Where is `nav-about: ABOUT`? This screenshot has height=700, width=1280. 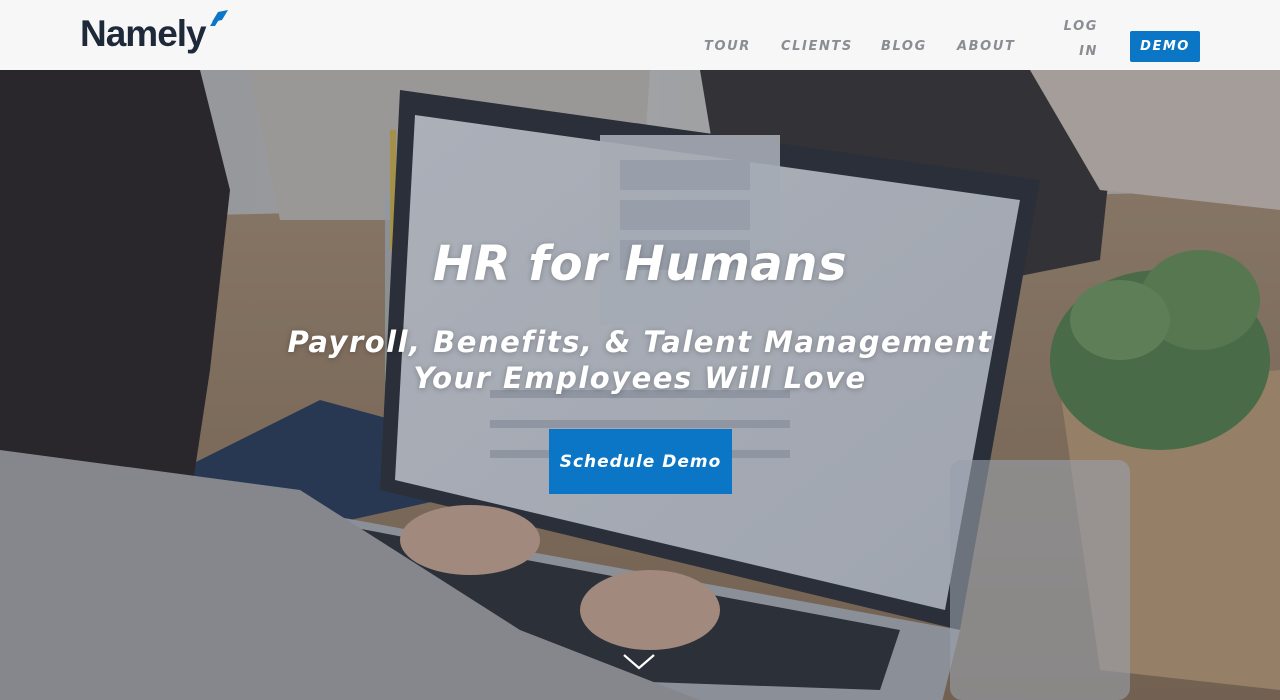 nav-about: ABOUT is located at coordinates (986, 46).